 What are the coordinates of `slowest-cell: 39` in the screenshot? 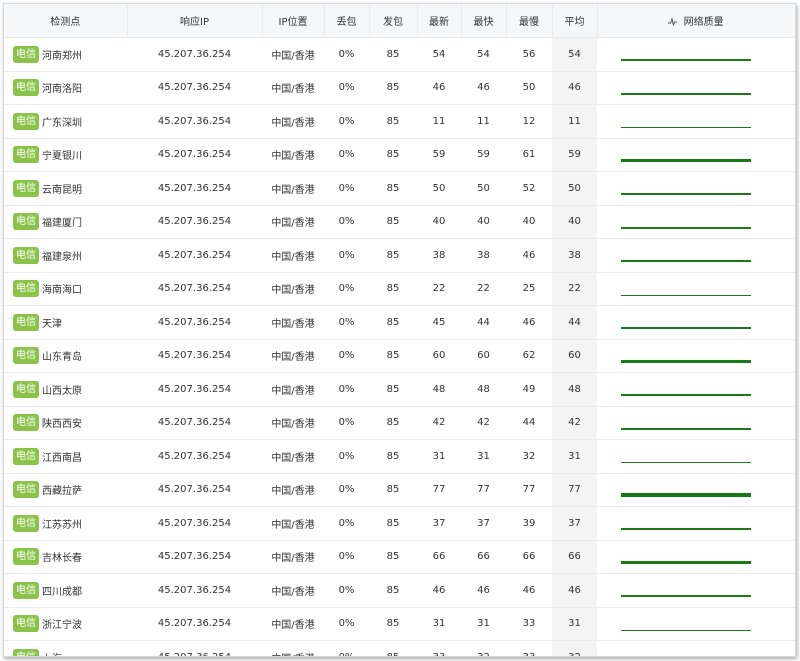 It's located at (529, 523).